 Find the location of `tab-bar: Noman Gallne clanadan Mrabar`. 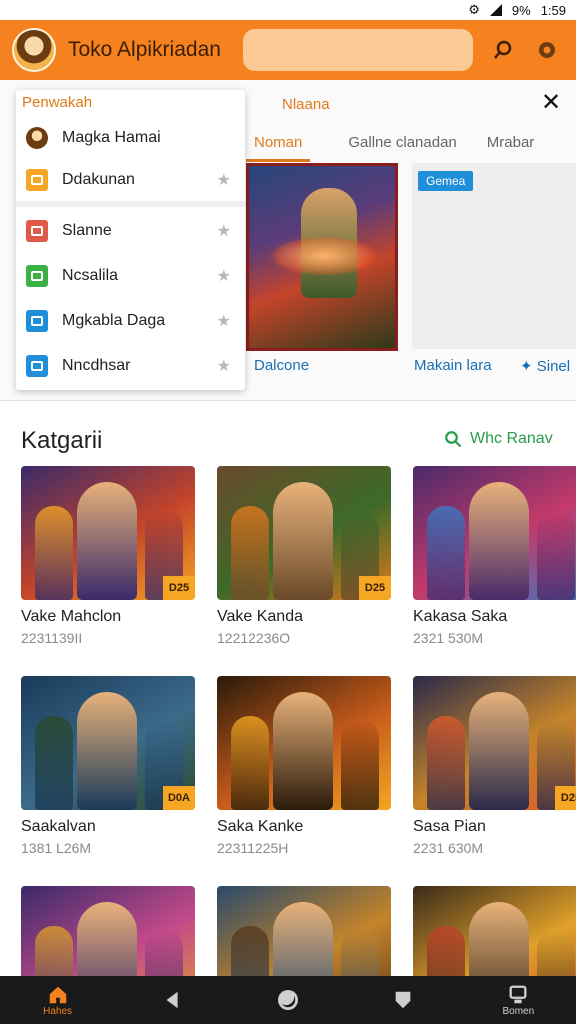

tab-bar: Noman Gallne clanadan Mrabar is located at coordinates (411, 145).